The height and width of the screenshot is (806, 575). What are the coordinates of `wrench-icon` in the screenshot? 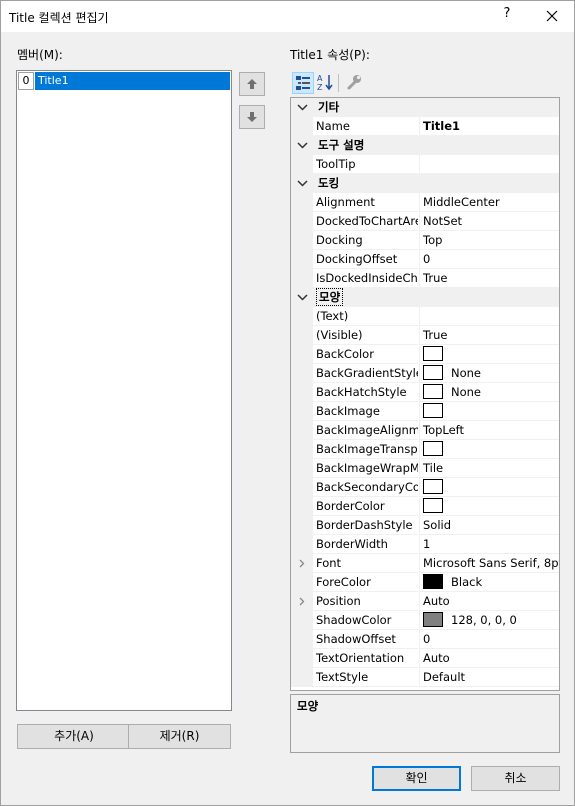 It's located at (354, 82).